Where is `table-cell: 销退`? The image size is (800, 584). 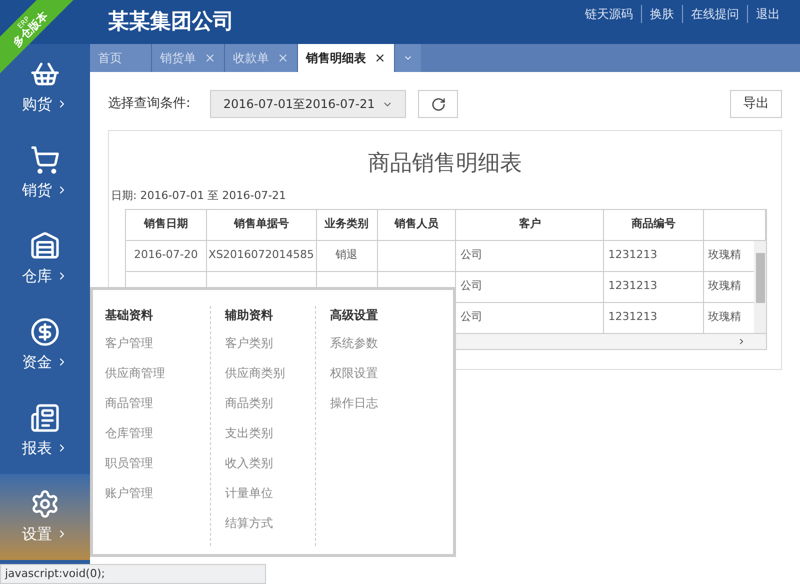 table-cell: 销退 is located at coordinates (347, 255).